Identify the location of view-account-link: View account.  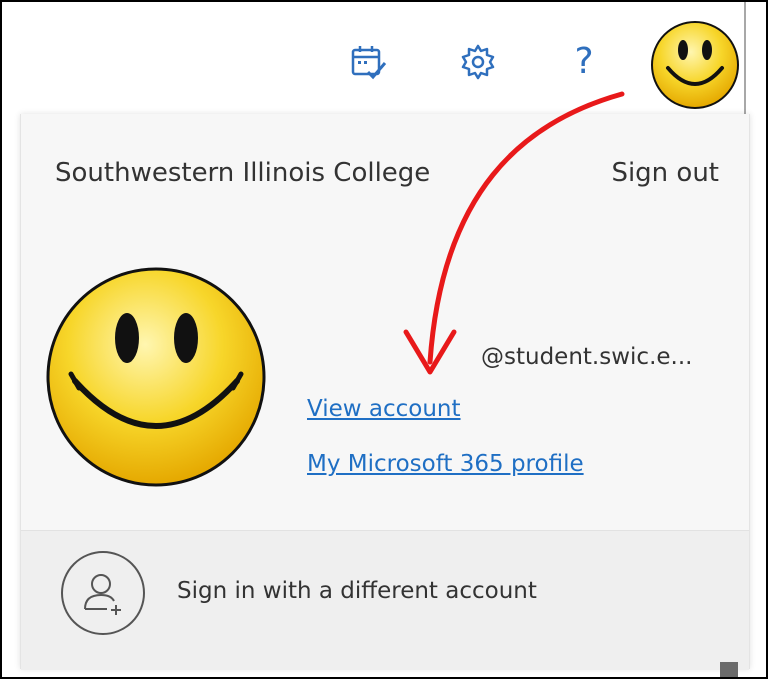
(384, 409).